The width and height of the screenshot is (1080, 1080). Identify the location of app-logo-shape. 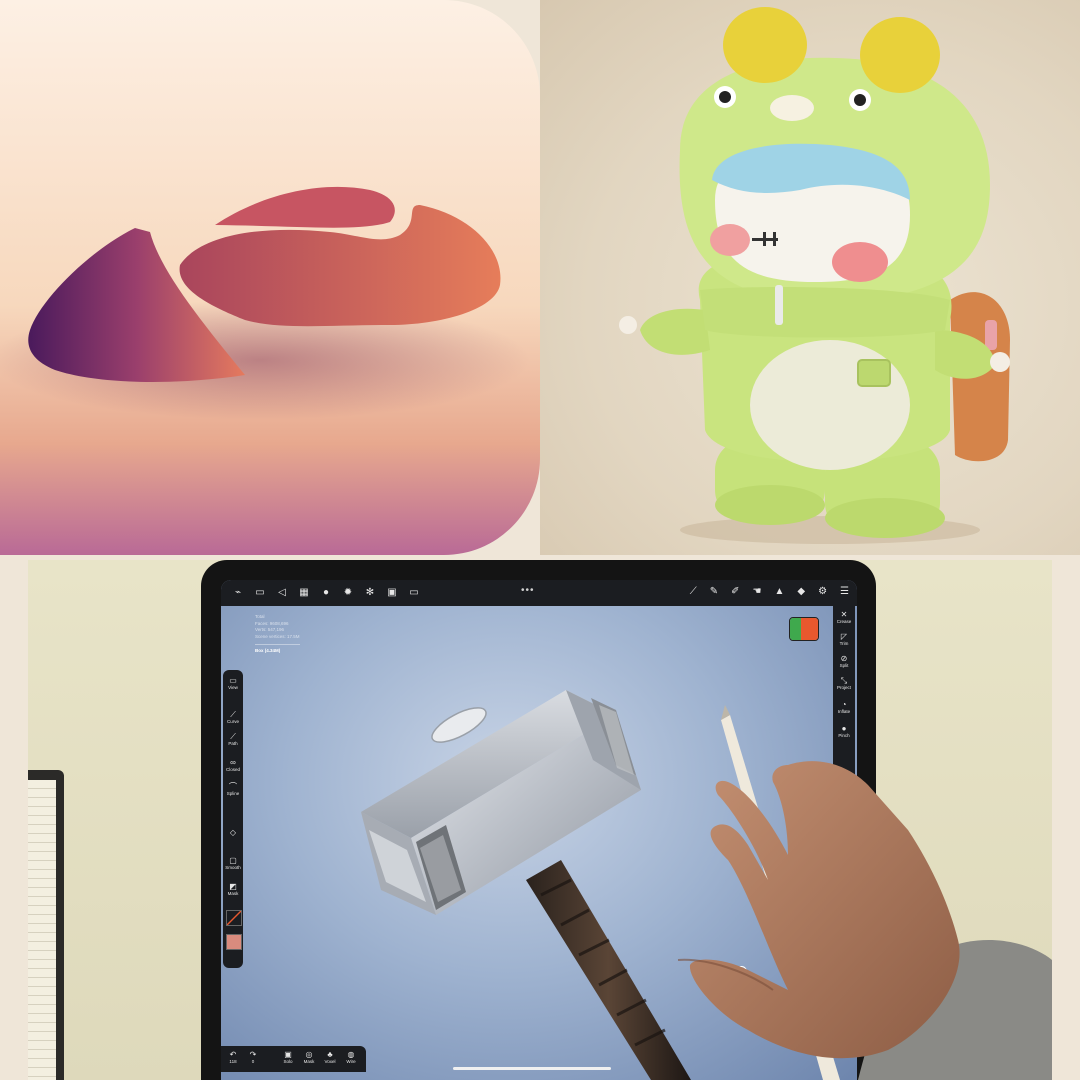
(265, 303).